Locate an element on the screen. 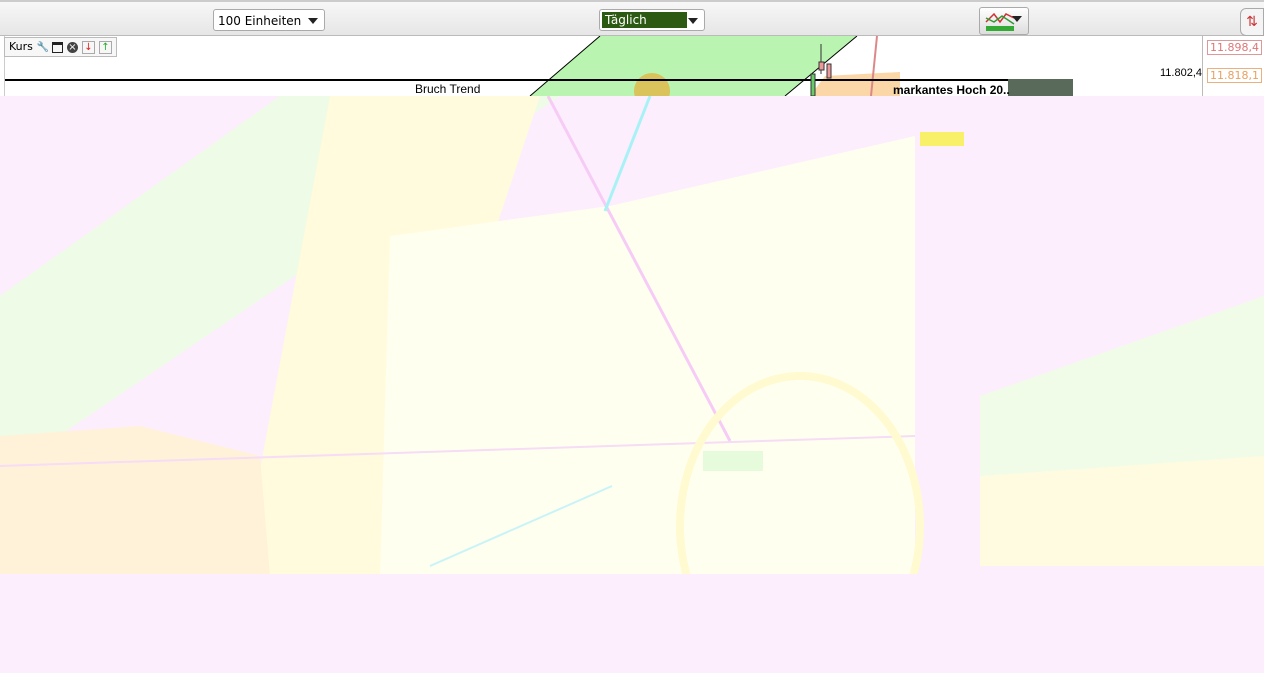 The image size is (1264, 673). period-value: Täglich is located at coordinates (644, 20).